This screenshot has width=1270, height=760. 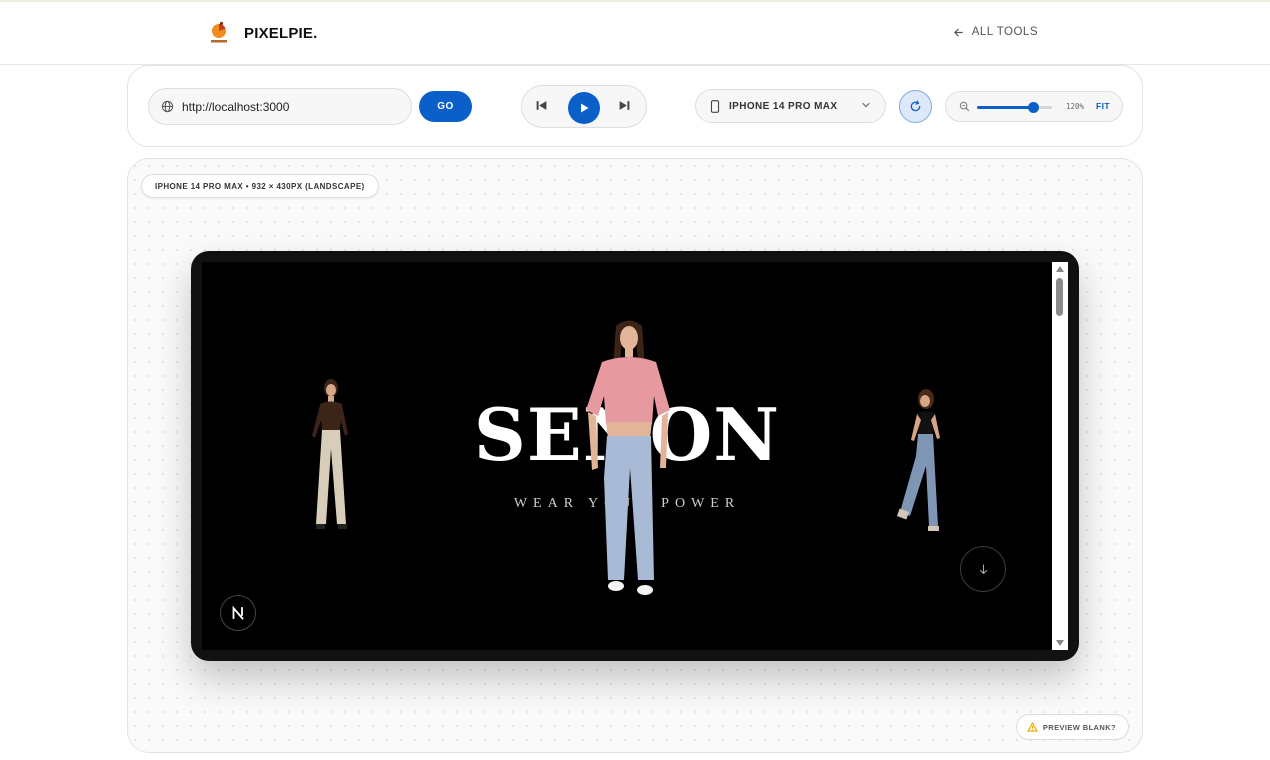 I want to click on zoom-control: 120% FIT, so click(x=1034, y=106).